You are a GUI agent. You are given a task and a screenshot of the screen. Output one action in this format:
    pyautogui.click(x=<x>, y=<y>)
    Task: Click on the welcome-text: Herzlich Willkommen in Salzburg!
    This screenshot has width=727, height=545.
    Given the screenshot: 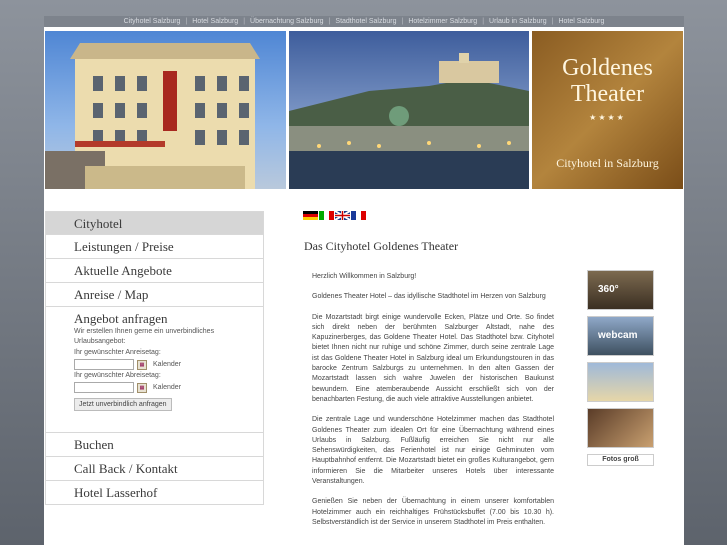 What is the action you would take?
    pyautogui.click(x=364, y=276)
    